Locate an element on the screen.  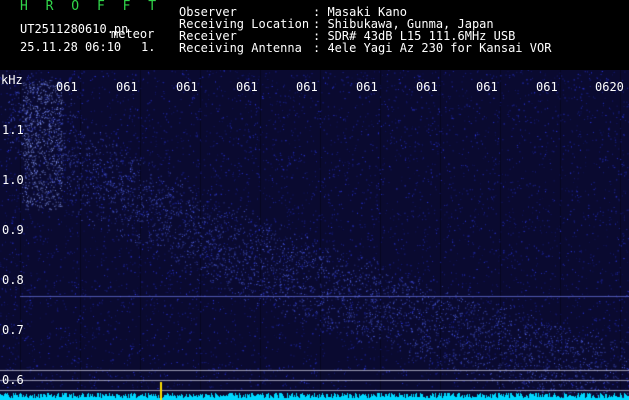
y-tick: 0.6 is located at coordinates (13, 380).